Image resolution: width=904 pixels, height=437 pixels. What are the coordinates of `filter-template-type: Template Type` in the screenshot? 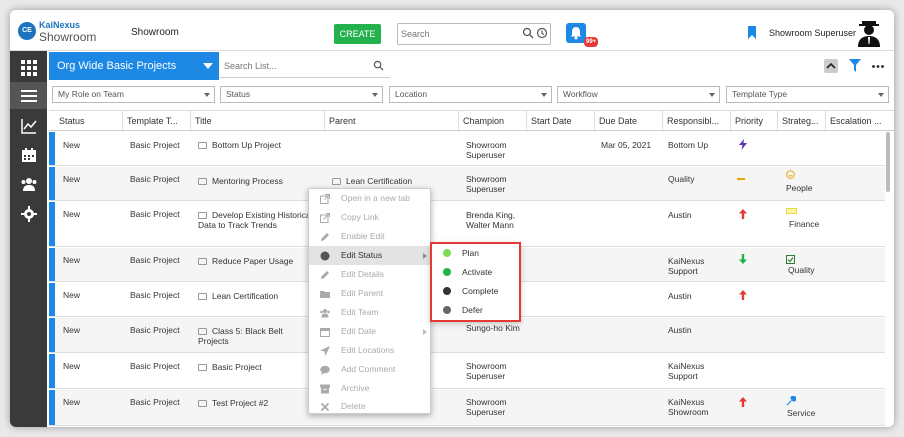 It's located at (807, 94).